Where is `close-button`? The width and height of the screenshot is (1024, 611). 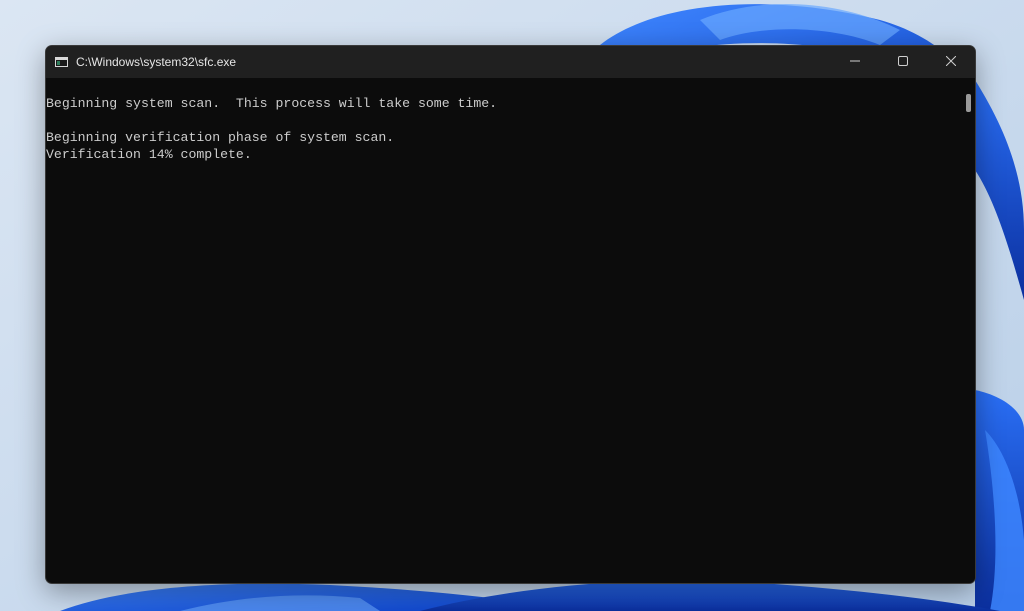
close-button is located at coordinates (951, 62).